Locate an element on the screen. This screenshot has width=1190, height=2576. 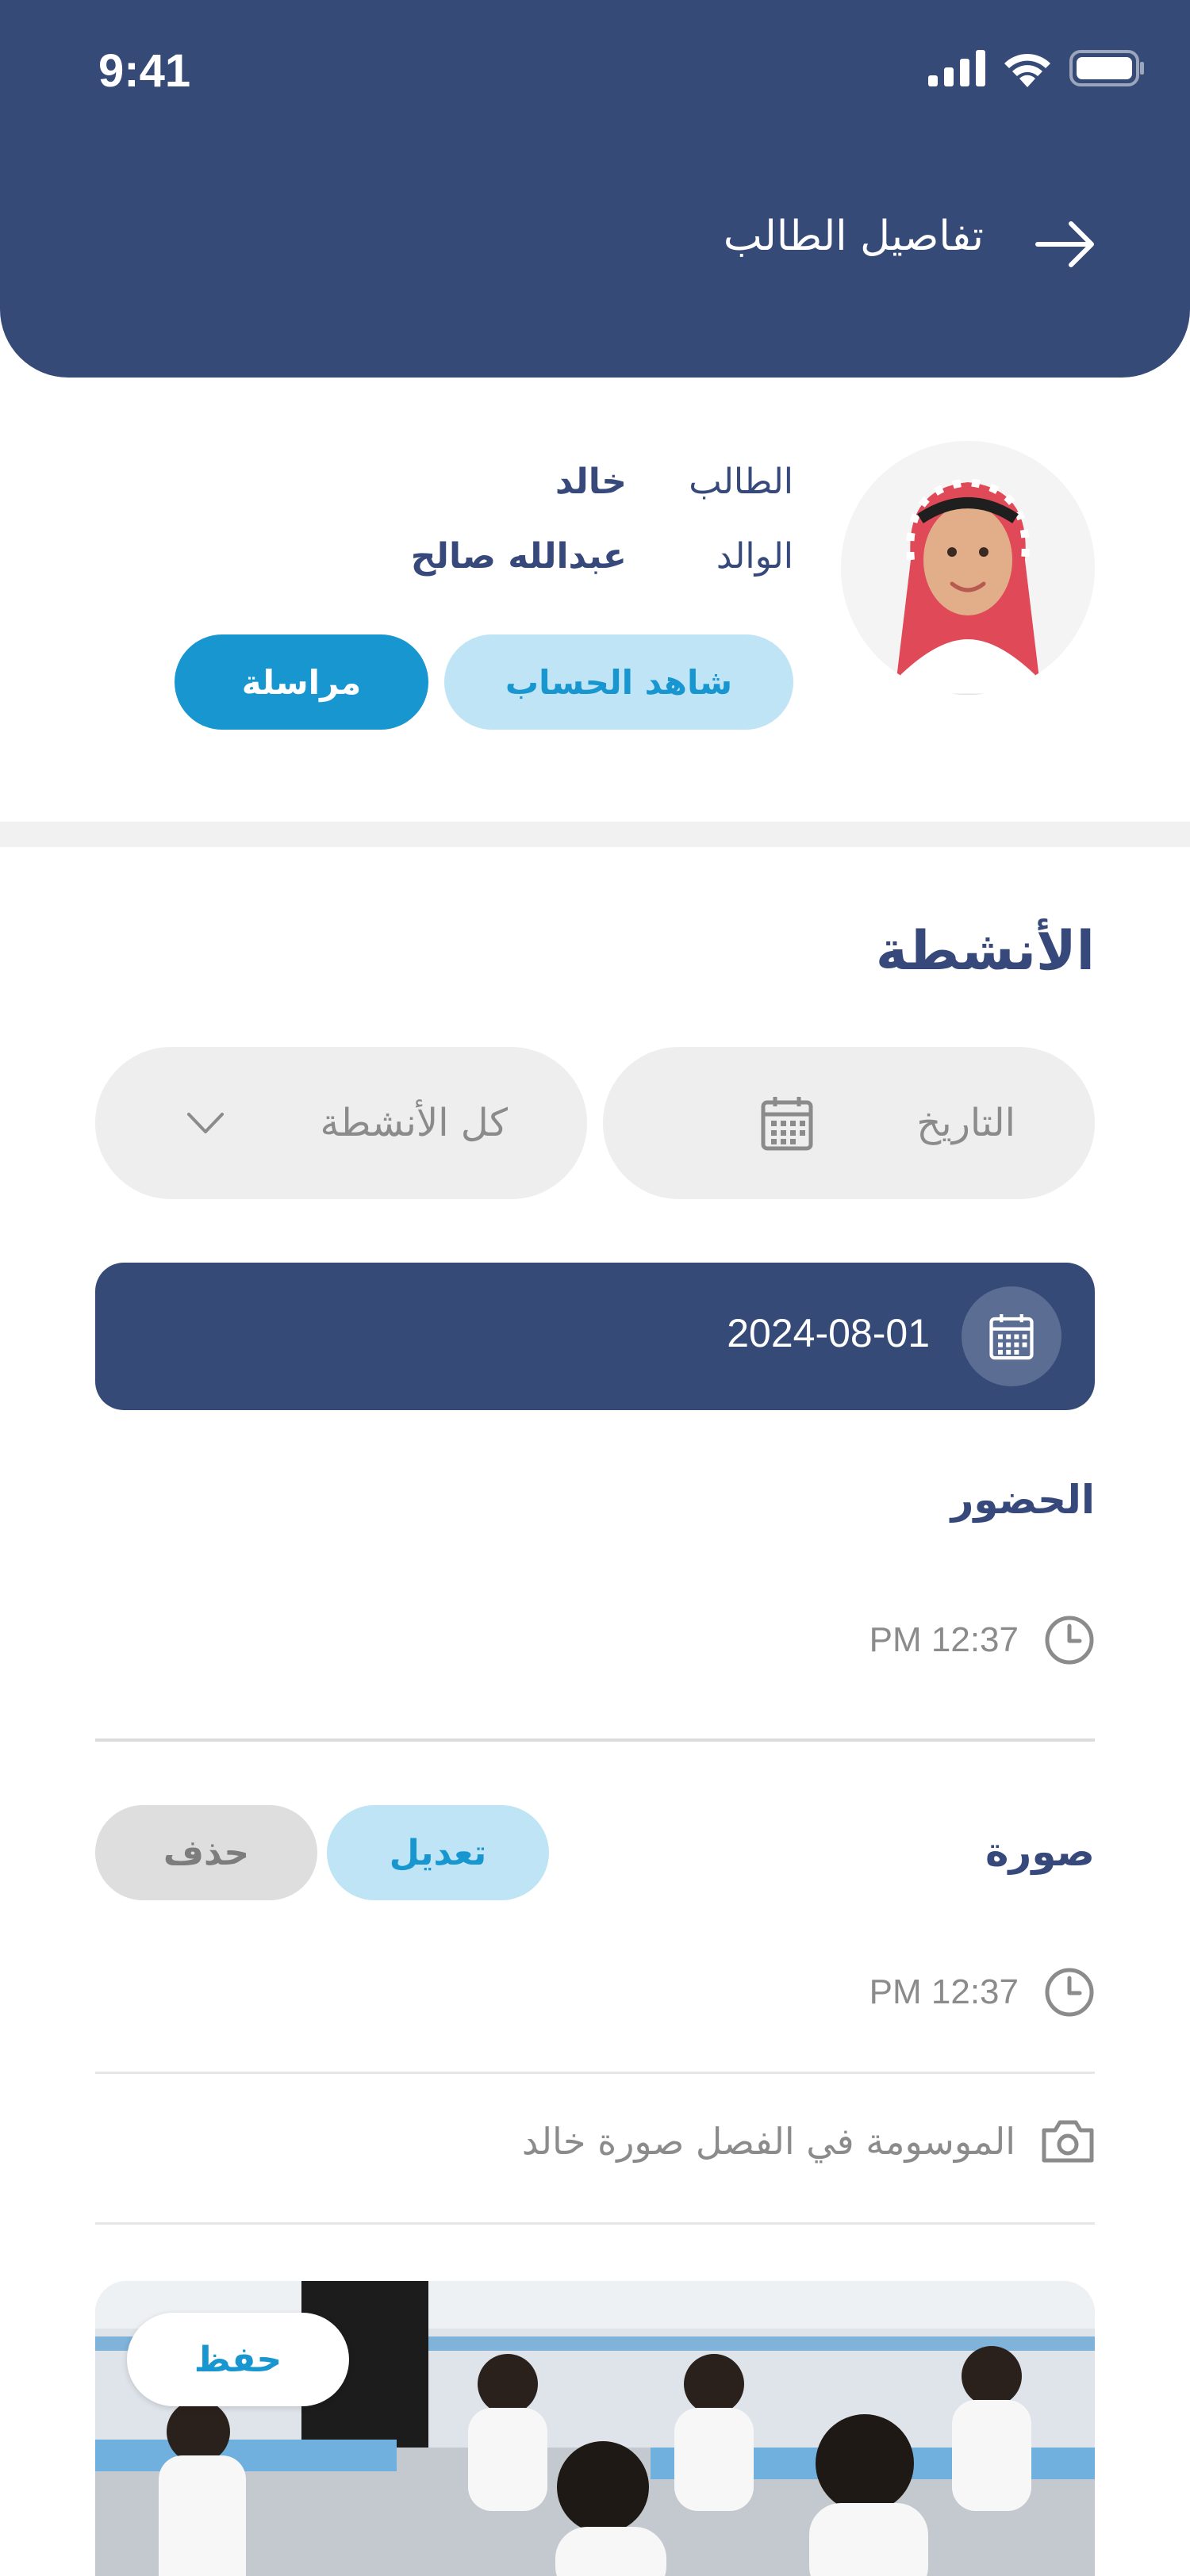
activities-title: الأنشطة is located at coordinates (985, 952).